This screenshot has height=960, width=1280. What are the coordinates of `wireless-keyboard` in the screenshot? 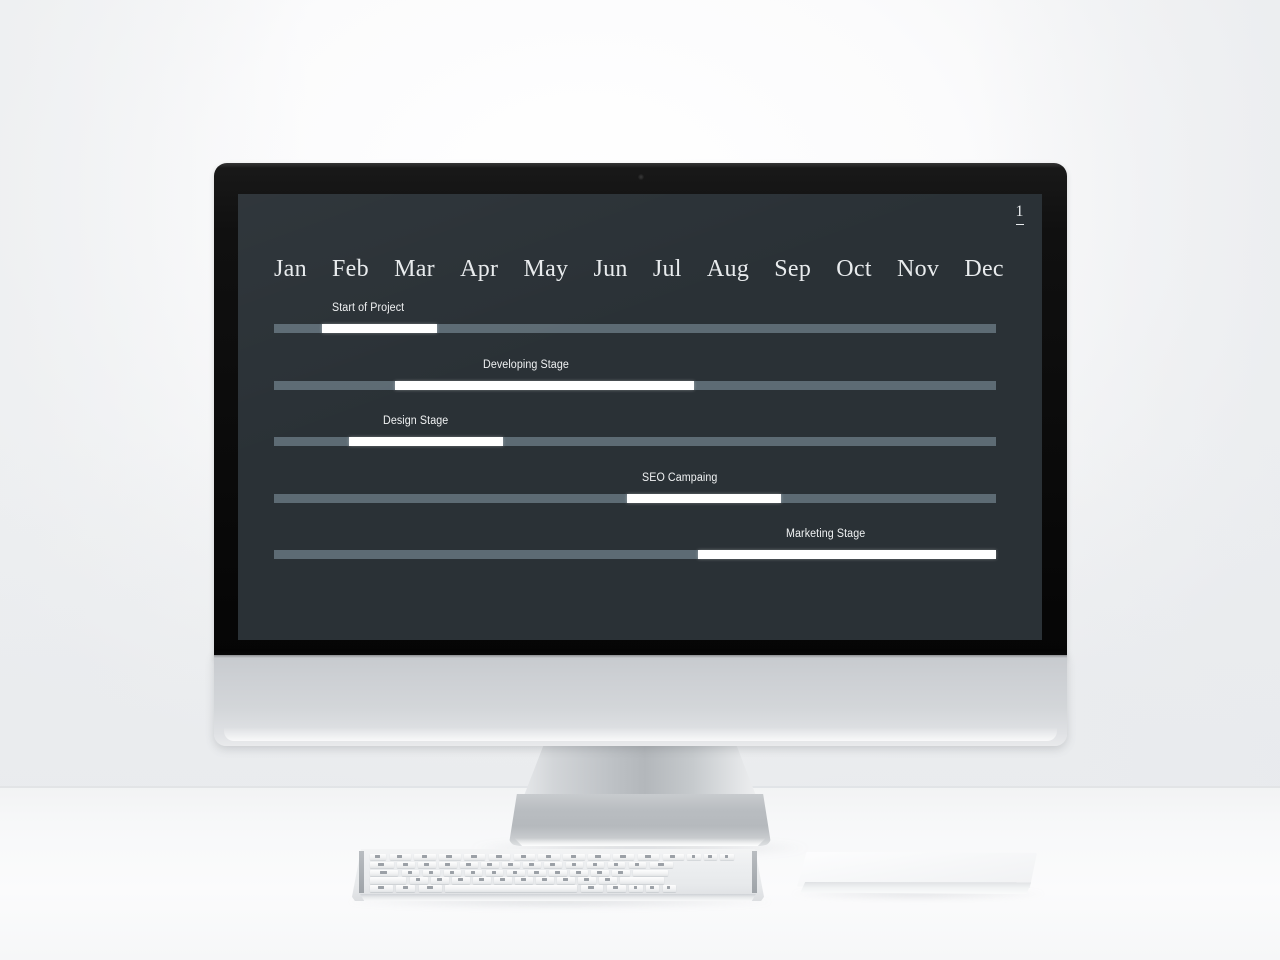 It's located at (558, 875).